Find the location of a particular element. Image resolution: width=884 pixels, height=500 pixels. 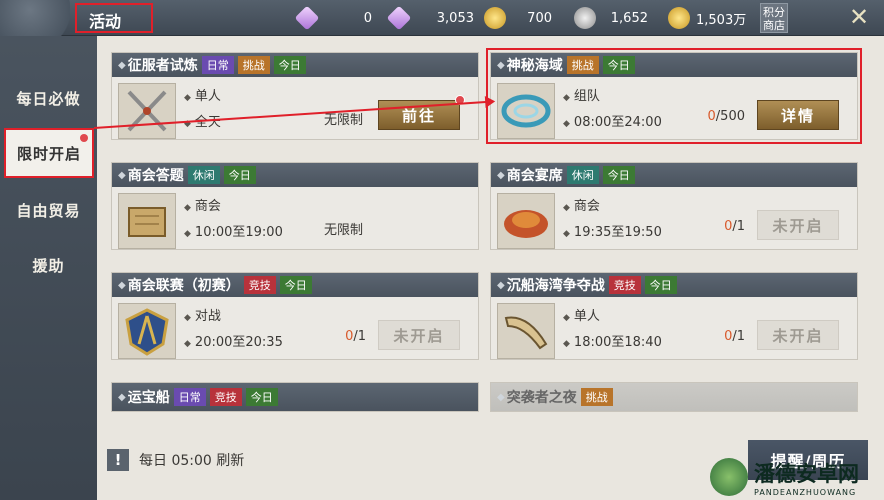

watermark: 潘德安卓网 PANDEANZHUOWANG is located at coordinates (795, 477).